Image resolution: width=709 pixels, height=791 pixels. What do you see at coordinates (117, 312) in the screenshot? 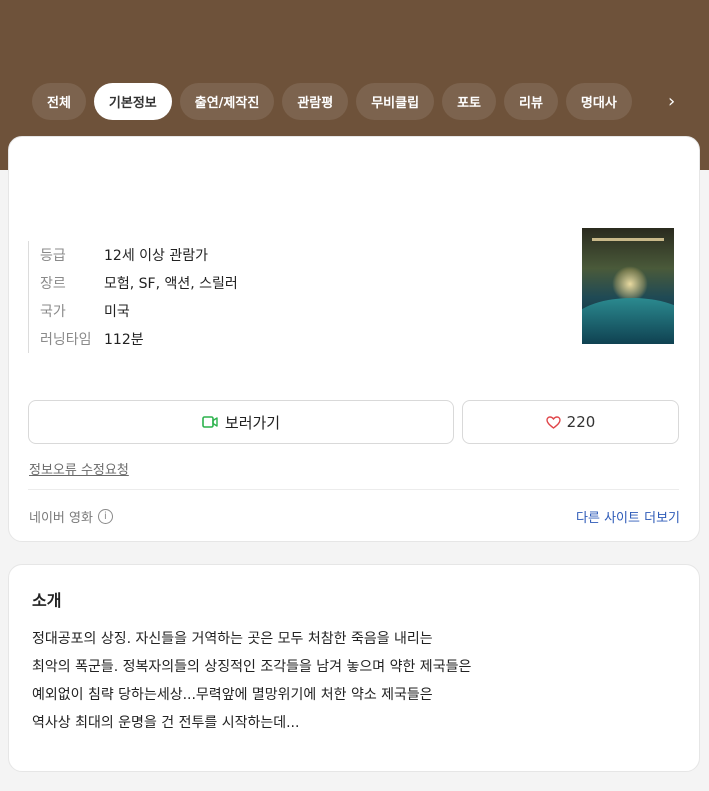
I see `info-value: 미국` at bounding box center [117, 312].